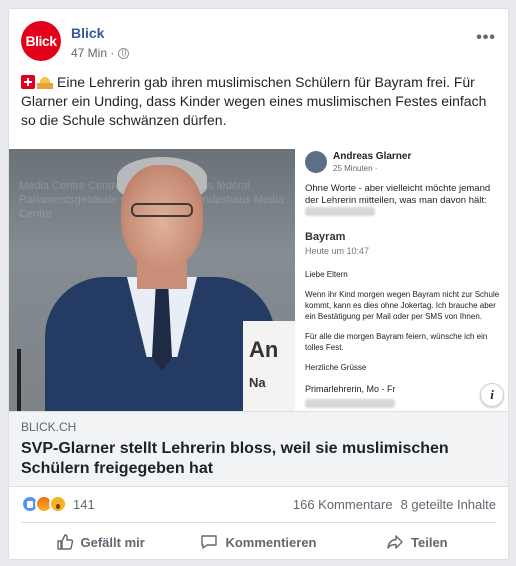  Describe the element at coordinates (19, 380) in the screenshot. I see `microphone` at that location.